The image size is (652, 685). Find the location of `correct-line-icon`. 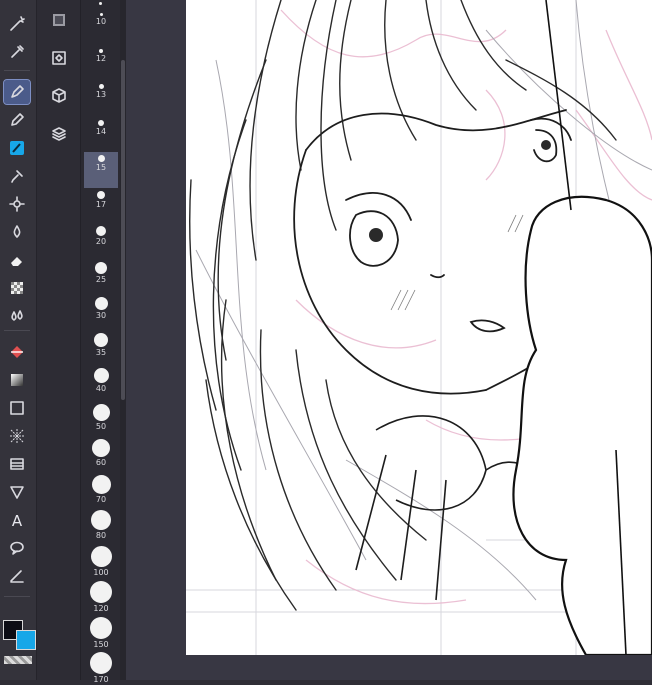

correct-line-icon is located at coordinates (17, 576).